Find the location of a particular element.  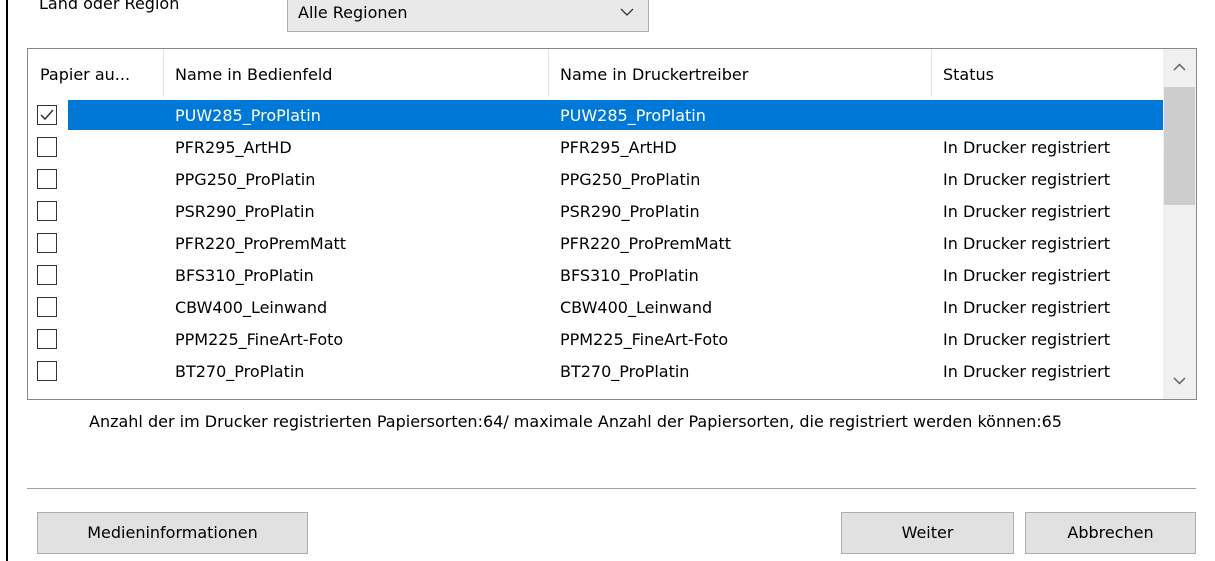

panel-name-cell: PSR290_ProPlatin is located at coordinates (245, 211).